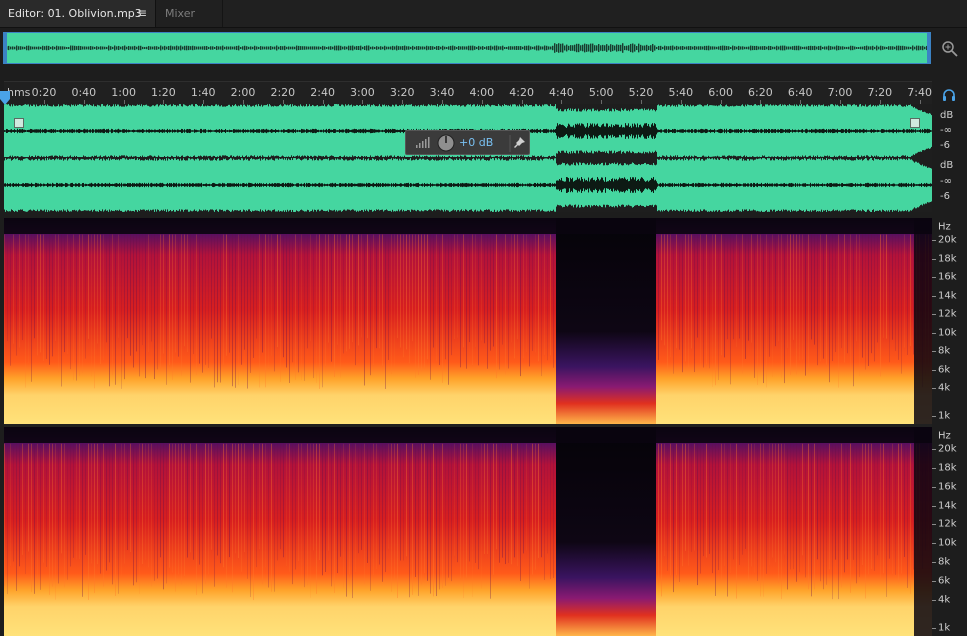 This screenshot has width=967, height=636. I want to click on tab-editor: Editor: 01. Oblivion.mp3 ≡, so click(78, 13).